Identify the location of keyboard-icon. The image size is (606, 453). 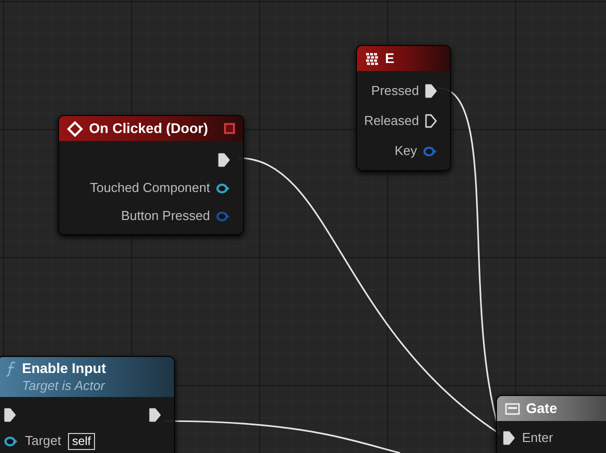
(372, 59).